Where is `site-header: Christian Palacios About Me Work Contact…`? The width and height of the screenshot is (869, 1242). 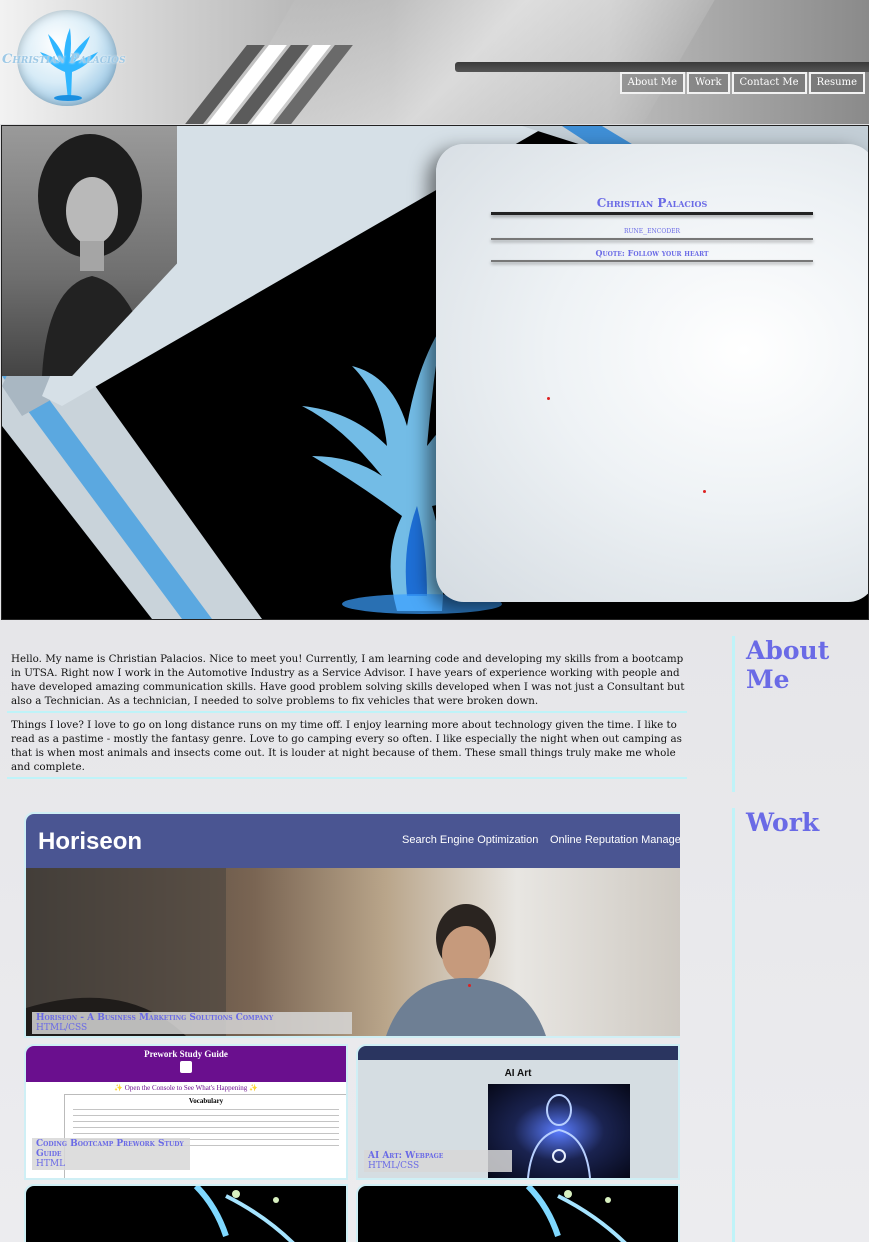
site-header: Christian Palacios About Me Work Contact… is located at coordinates (434, 62).